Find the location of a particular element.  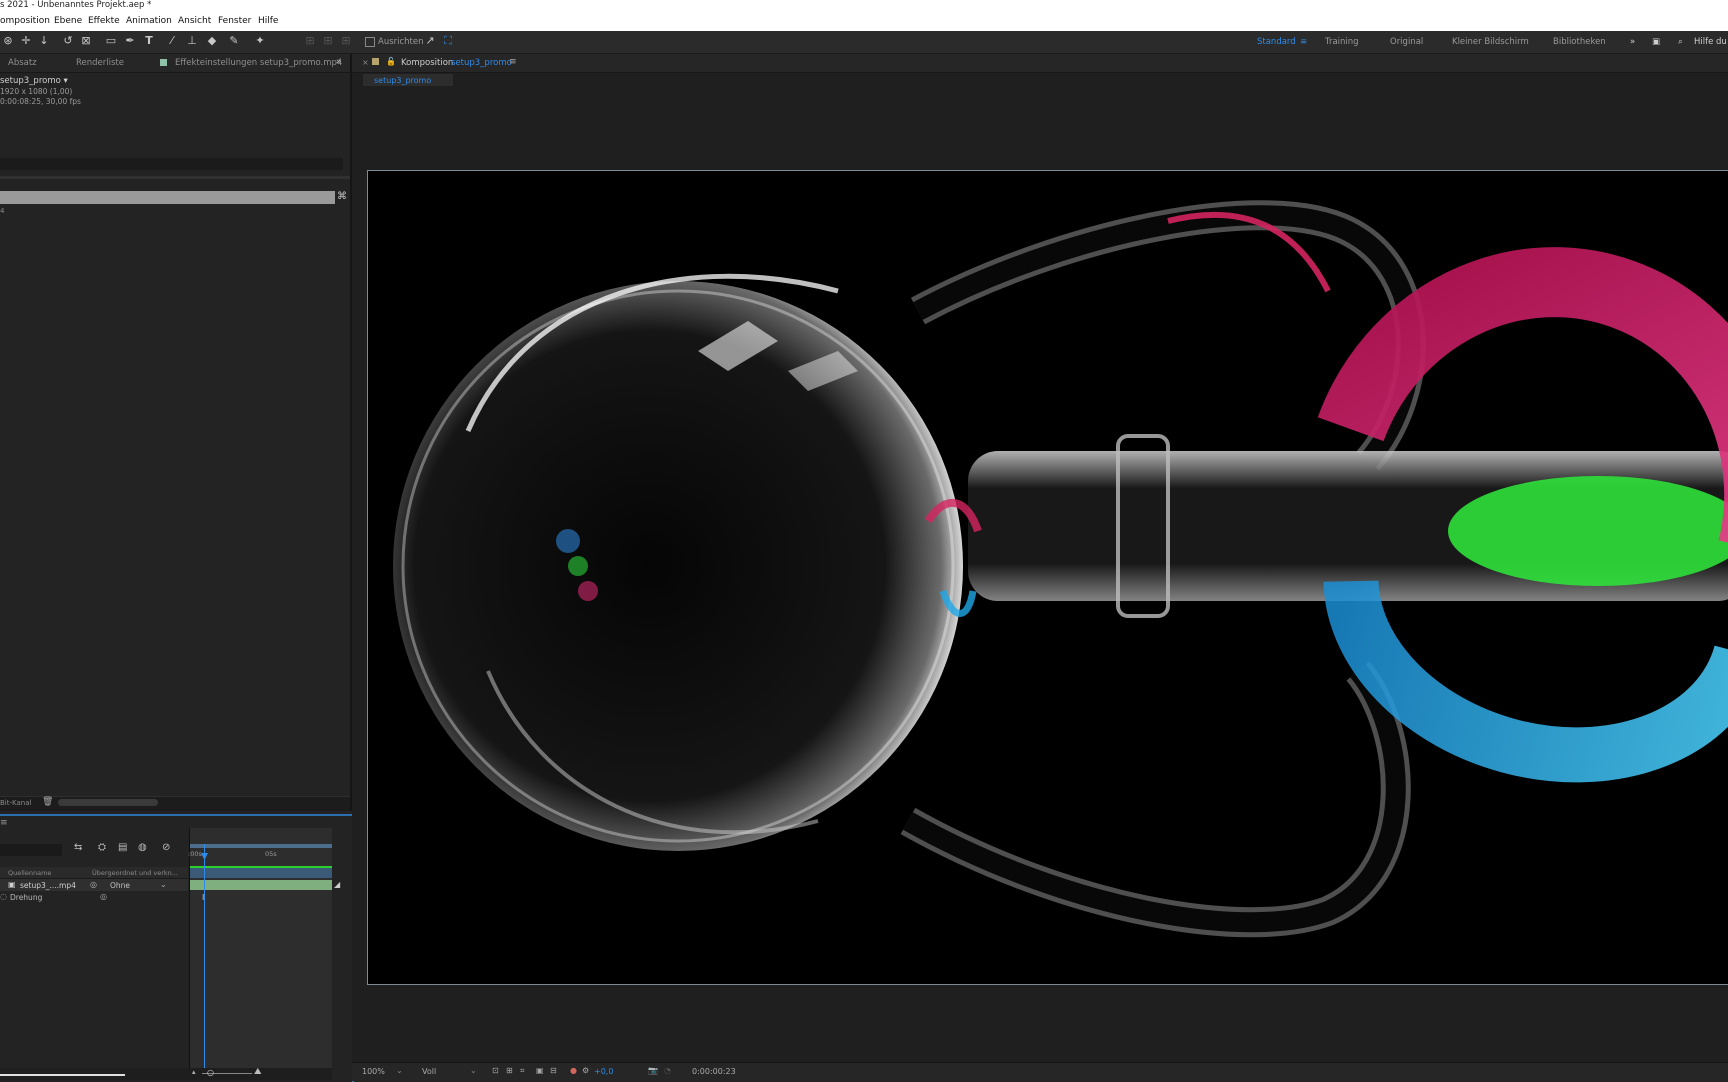

work-area-span is located at coordinates (261, 873).